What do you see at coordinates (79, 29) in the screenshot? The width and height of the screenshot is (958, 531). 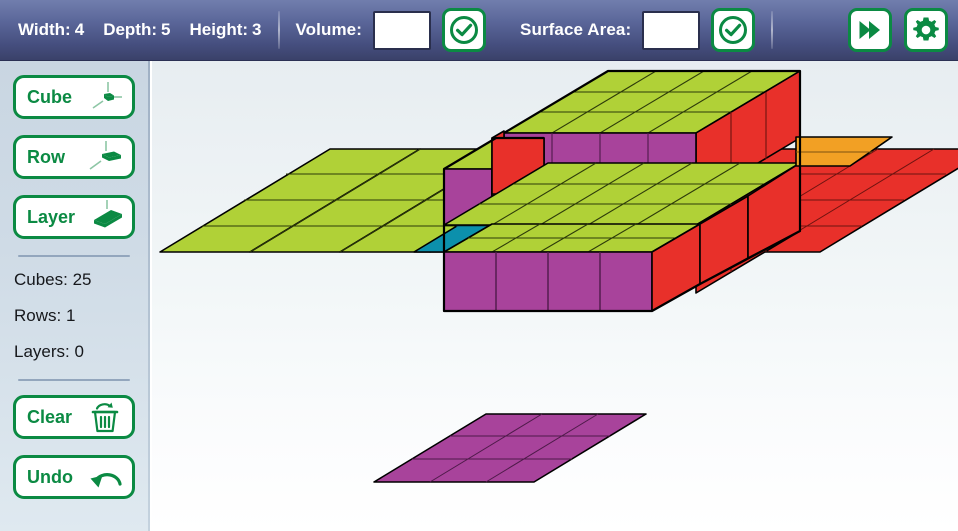 I see `dimension-width-value: 4` at bounding box center [79, 29].